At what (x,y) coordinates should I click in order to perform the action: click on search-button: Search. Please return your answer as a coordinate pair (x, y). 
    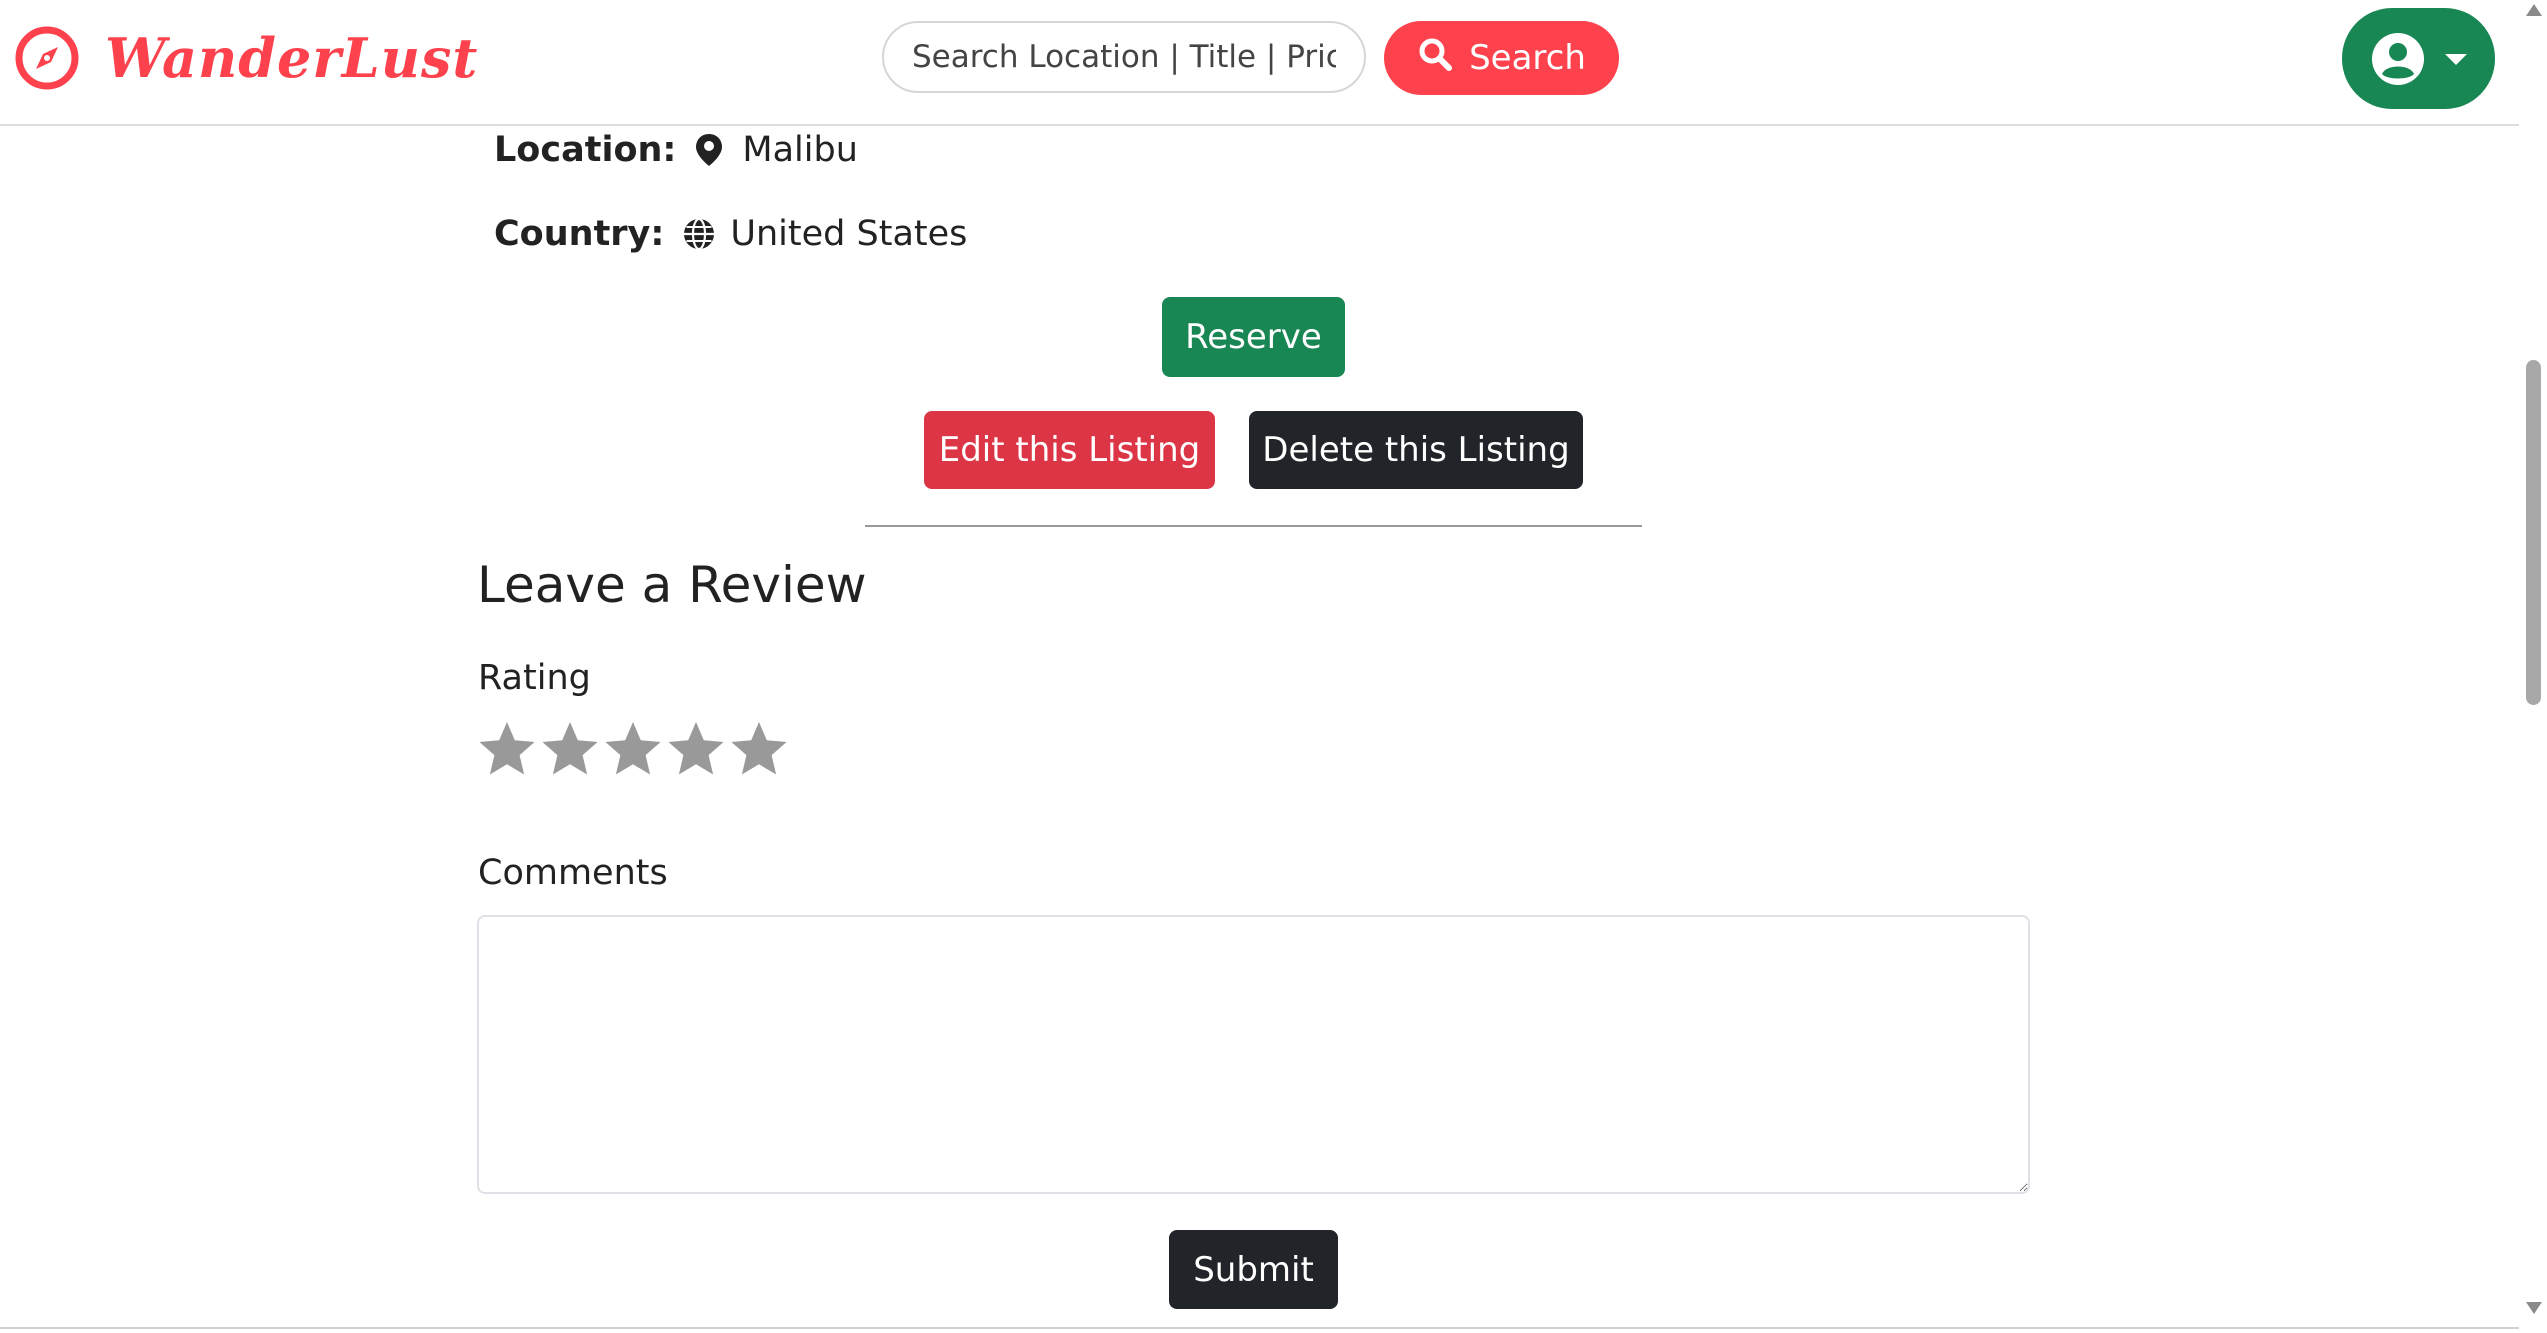
    Looking at the image, I should click on (1501, 58).